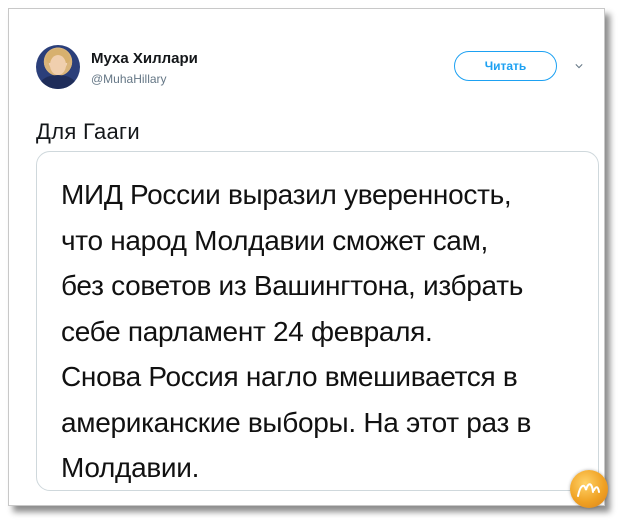  I want to click on follow-button: Читать, so click(505, 66).